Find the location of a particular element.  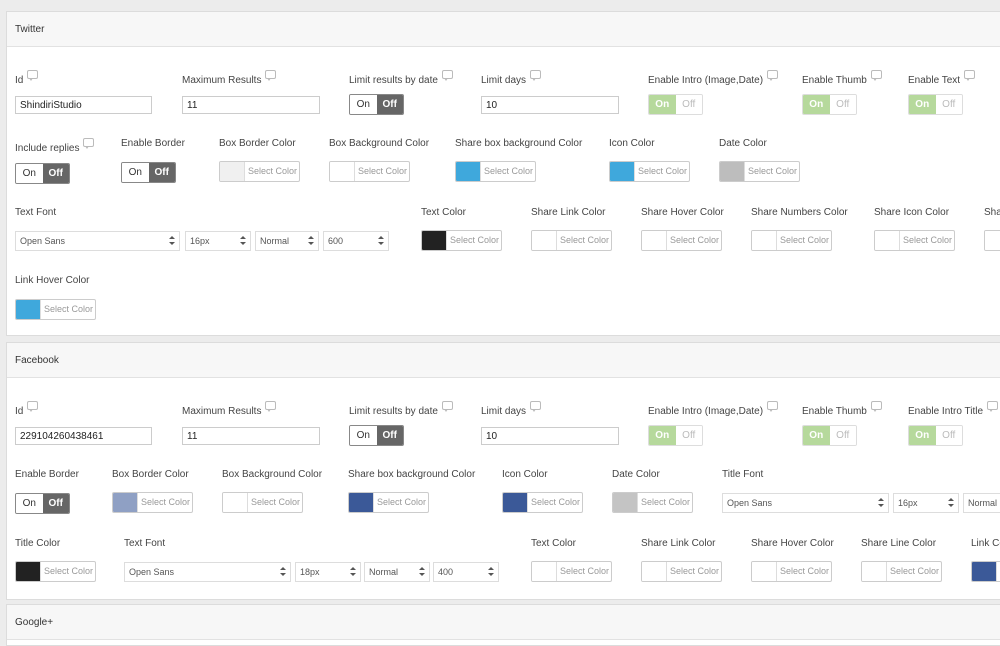

font-weight-select: 600 is located at coordinates (356, 241).